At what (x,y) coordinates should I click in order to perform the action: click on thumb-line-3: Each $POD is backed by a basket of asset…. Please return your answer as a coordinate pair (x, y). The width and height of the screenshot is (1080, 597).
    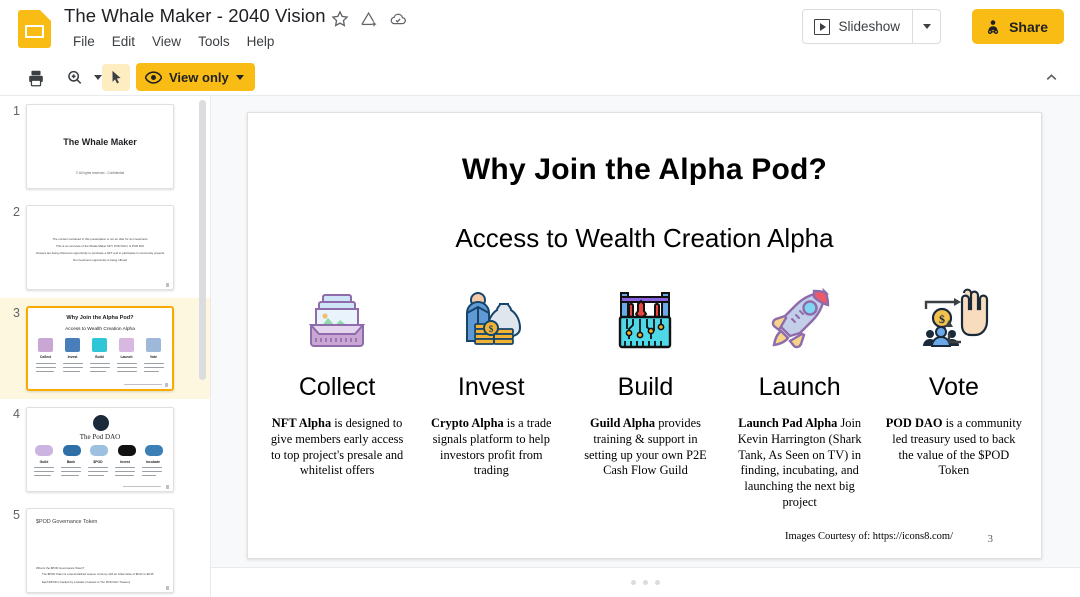
    Looking at the image, I should click on (86, 582).